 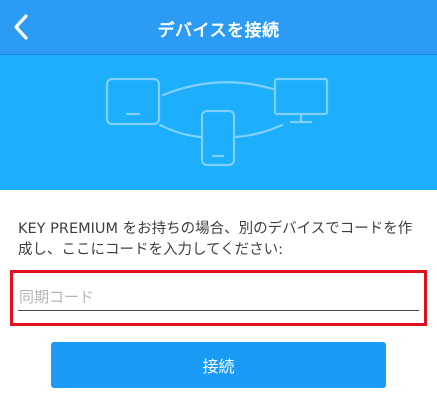 What do you see at coordinates (218, 138) in the screenshot?
I see `phone-icon` at bounding box center [218, 138].